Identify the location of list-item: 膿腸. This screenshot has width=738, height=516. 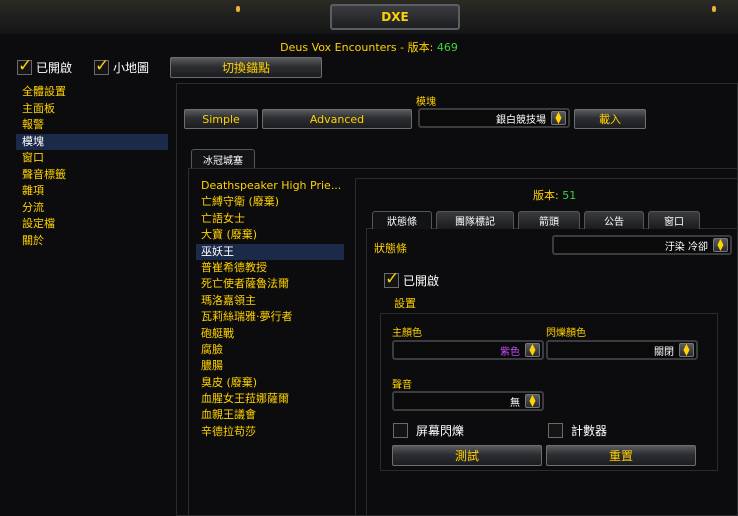
(270, 366).